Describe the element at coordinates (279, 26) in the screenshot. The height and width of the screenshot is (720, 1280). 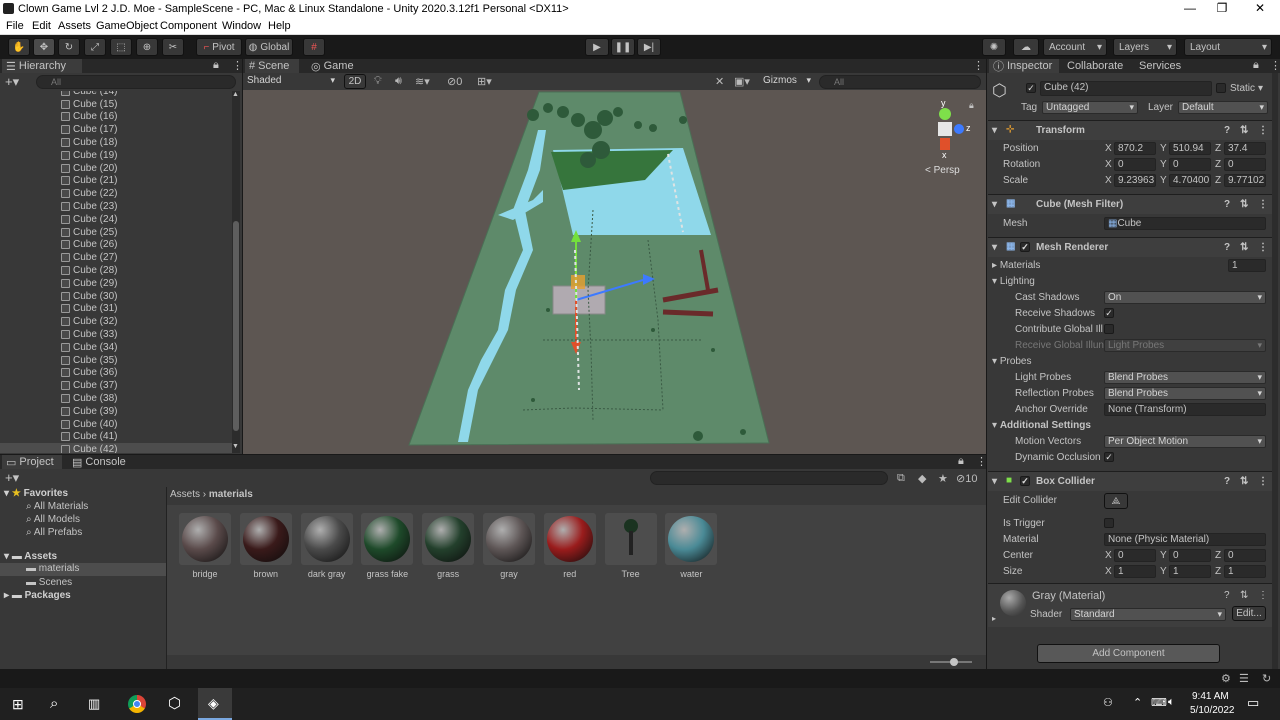
I see `menu-help: Help` at that location.